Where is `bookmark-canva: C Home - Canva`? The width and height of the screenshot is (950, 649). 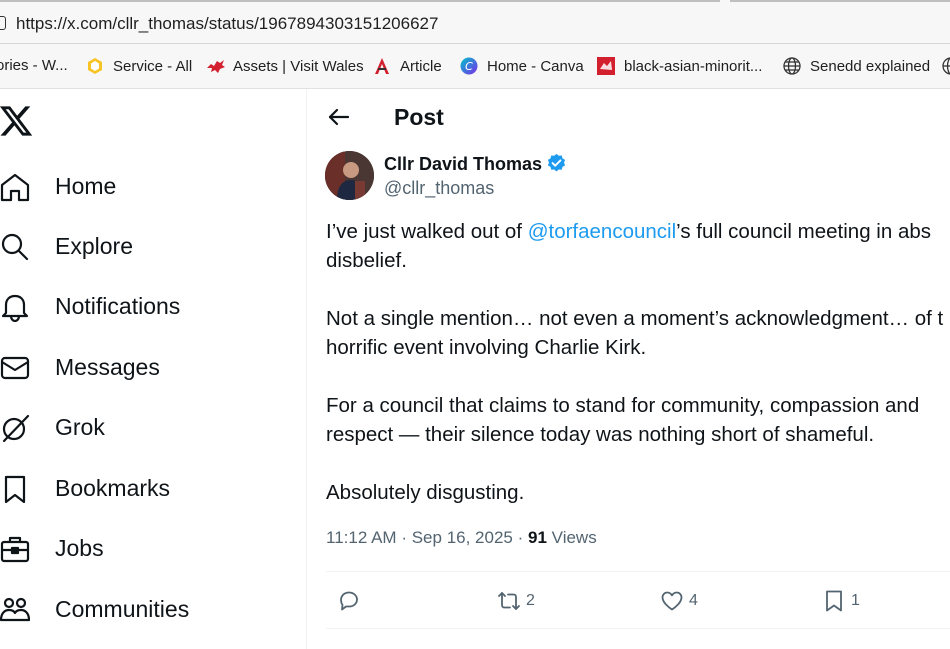 bookmark-canva: C Home - Canva is located at coordinates (522, 66).